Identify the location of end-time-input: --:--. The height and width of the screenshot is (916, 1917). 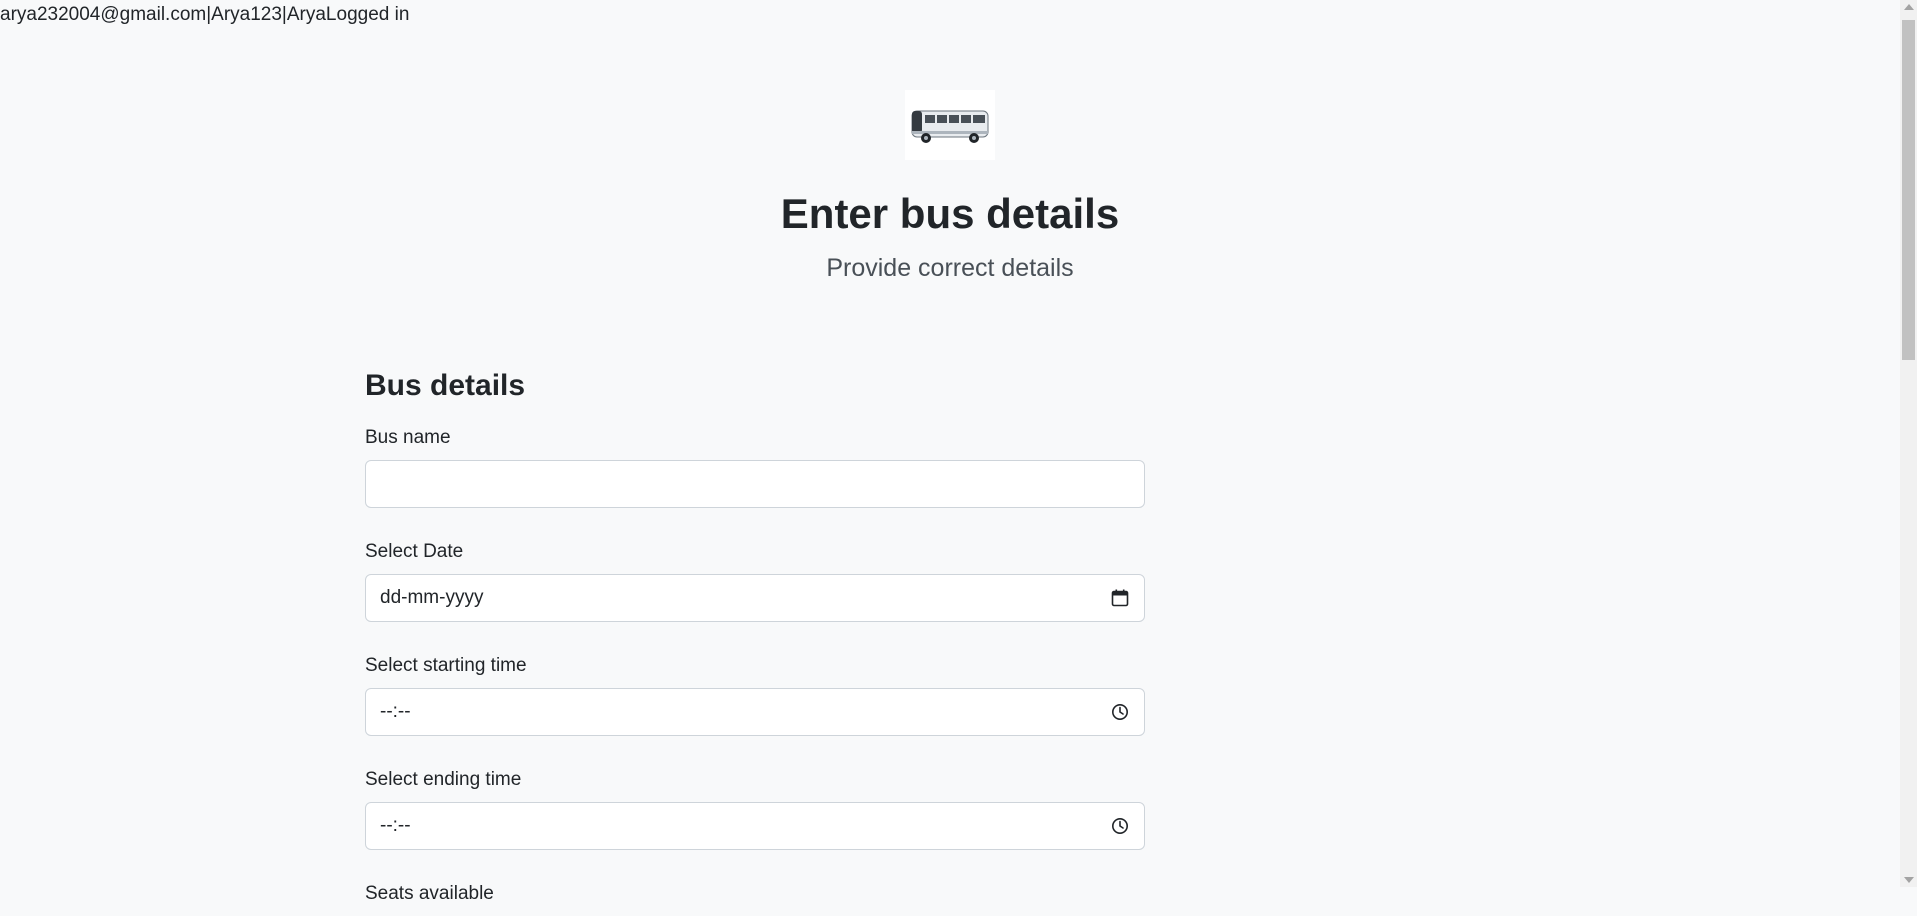
(755, 826).